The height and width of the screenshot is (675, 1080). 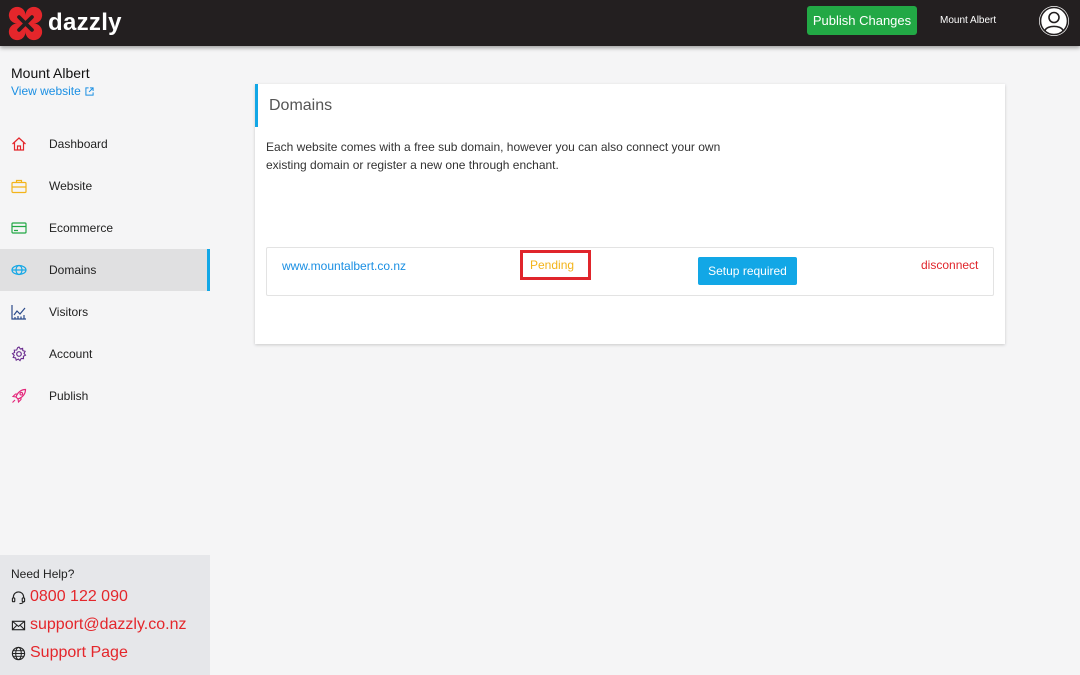 What do you see at coordinates (105, 186) in the screenshot?
I see `sidebar-item-website: Website` at bounding box center [105, 186].